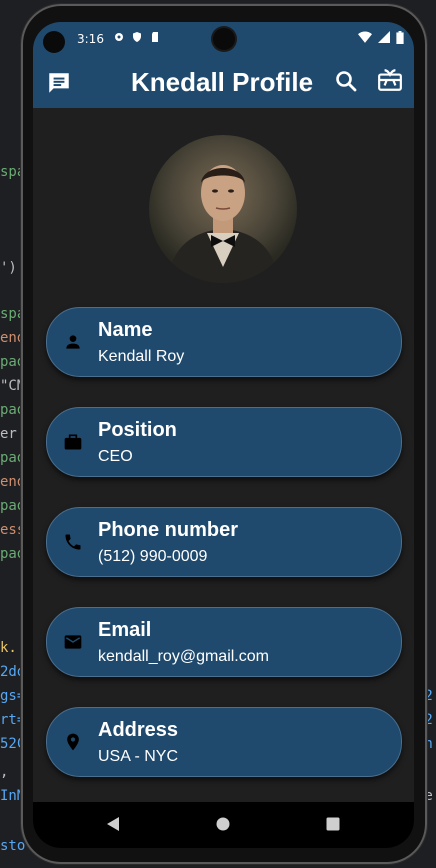  Describe the element at coordinates (384, 37) in the screenshot. I see `signal-icon` at that location.